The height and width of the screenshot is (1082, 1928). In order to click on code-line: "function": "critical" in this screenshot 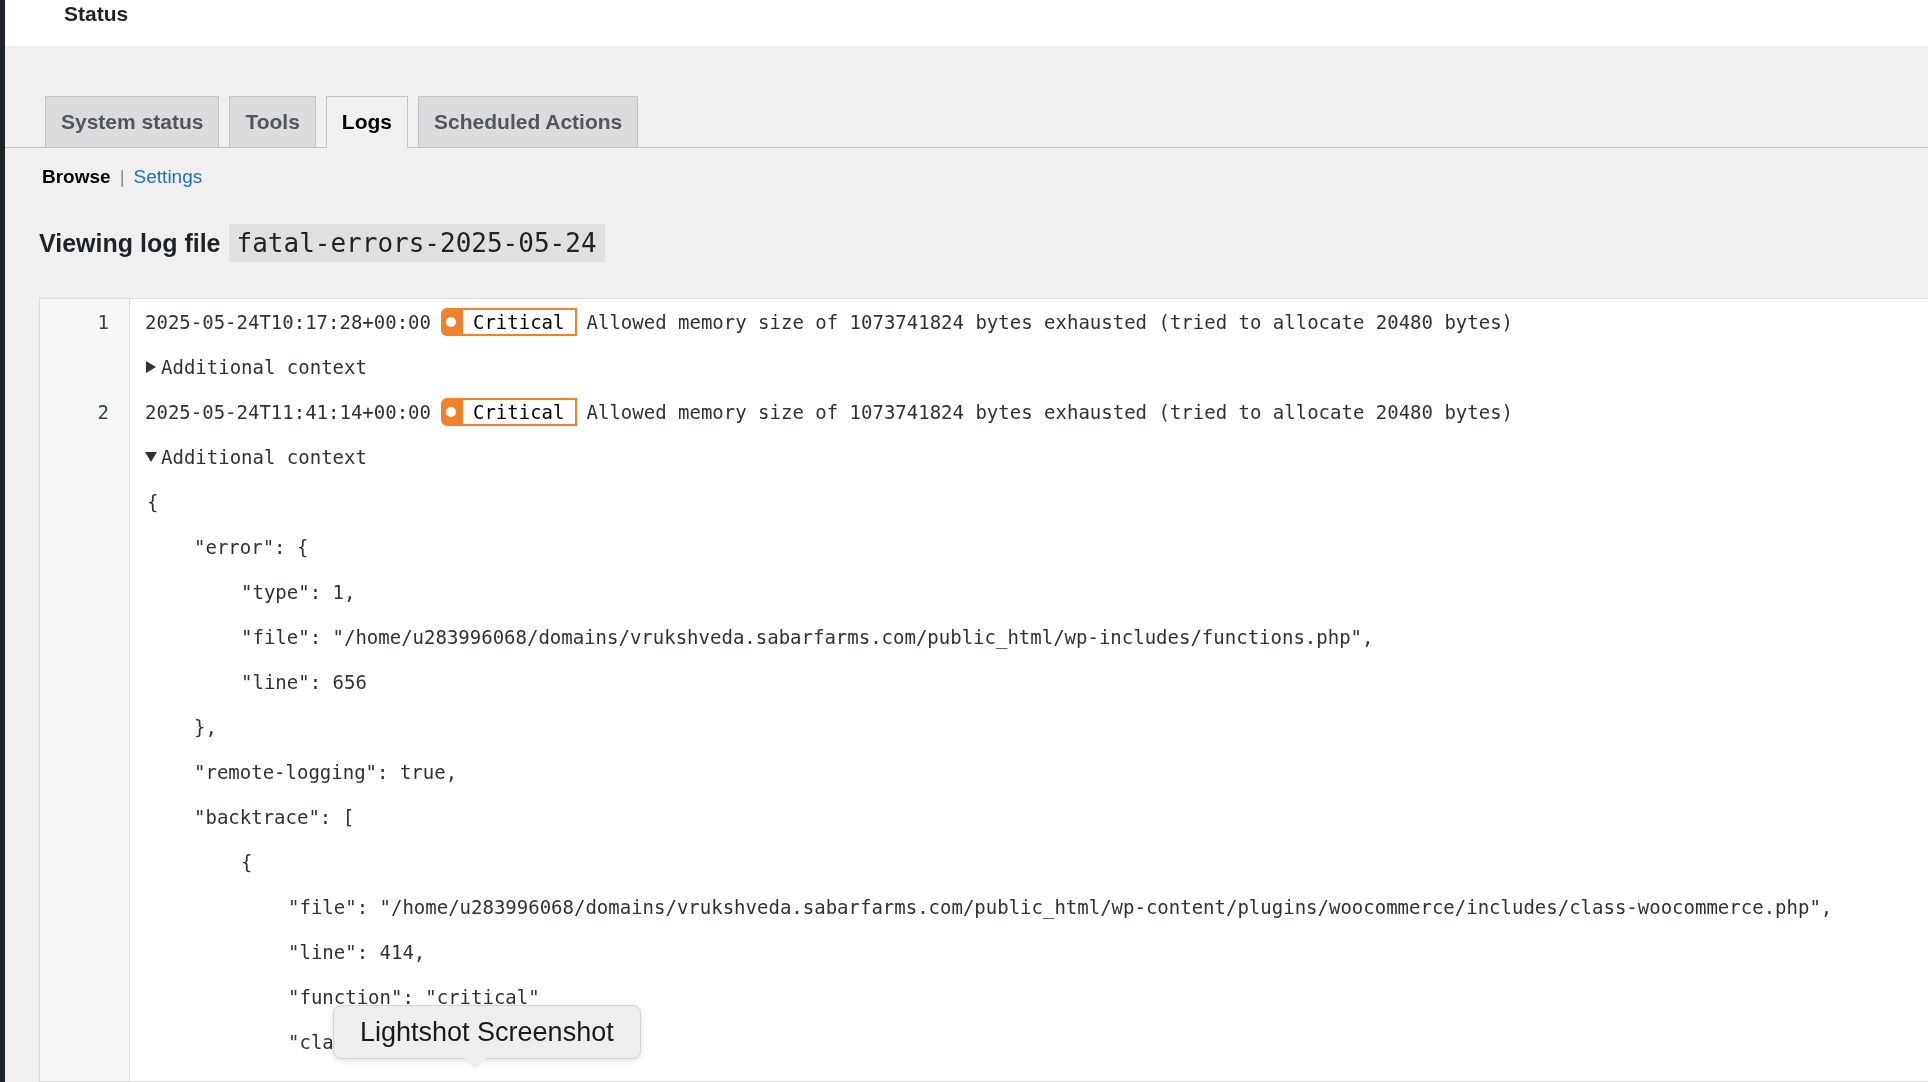, I will do `click(414, 996)`.